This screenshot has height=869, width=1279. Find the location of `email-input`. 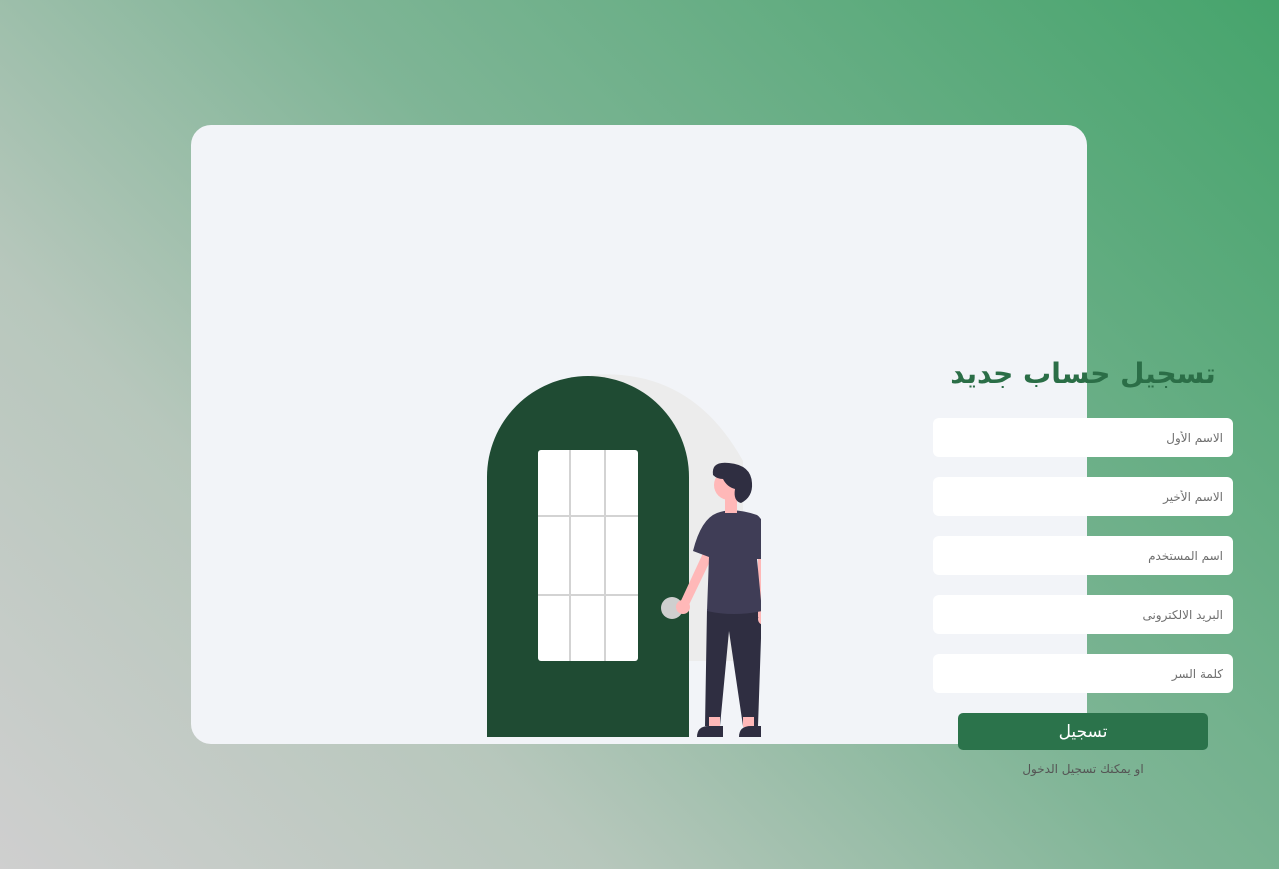

email-input is located at coordinates (1083, 614).